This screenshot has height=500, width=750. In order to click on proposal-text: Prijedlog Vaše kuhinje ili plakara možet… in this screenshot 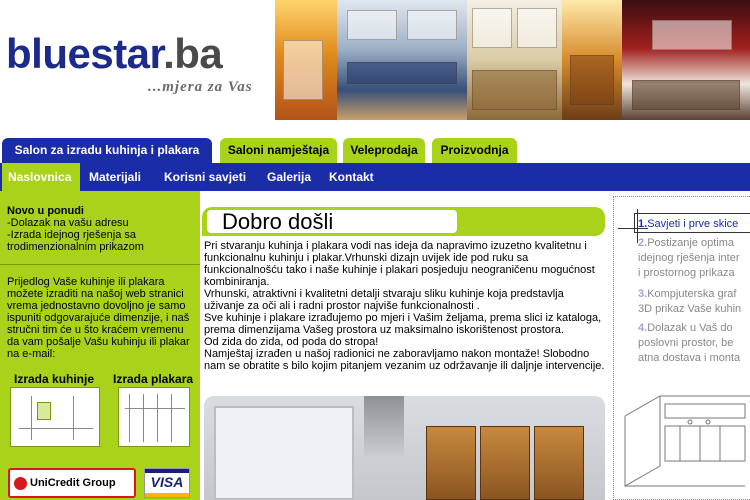, I will do `click(98, 318)`.